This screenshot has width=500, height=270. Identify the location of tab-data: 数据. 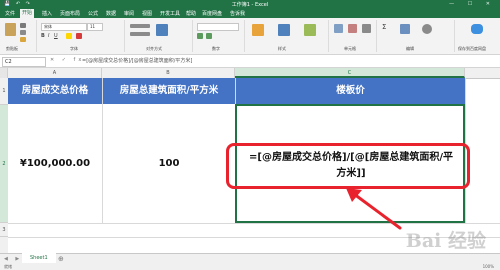
(111, 13).